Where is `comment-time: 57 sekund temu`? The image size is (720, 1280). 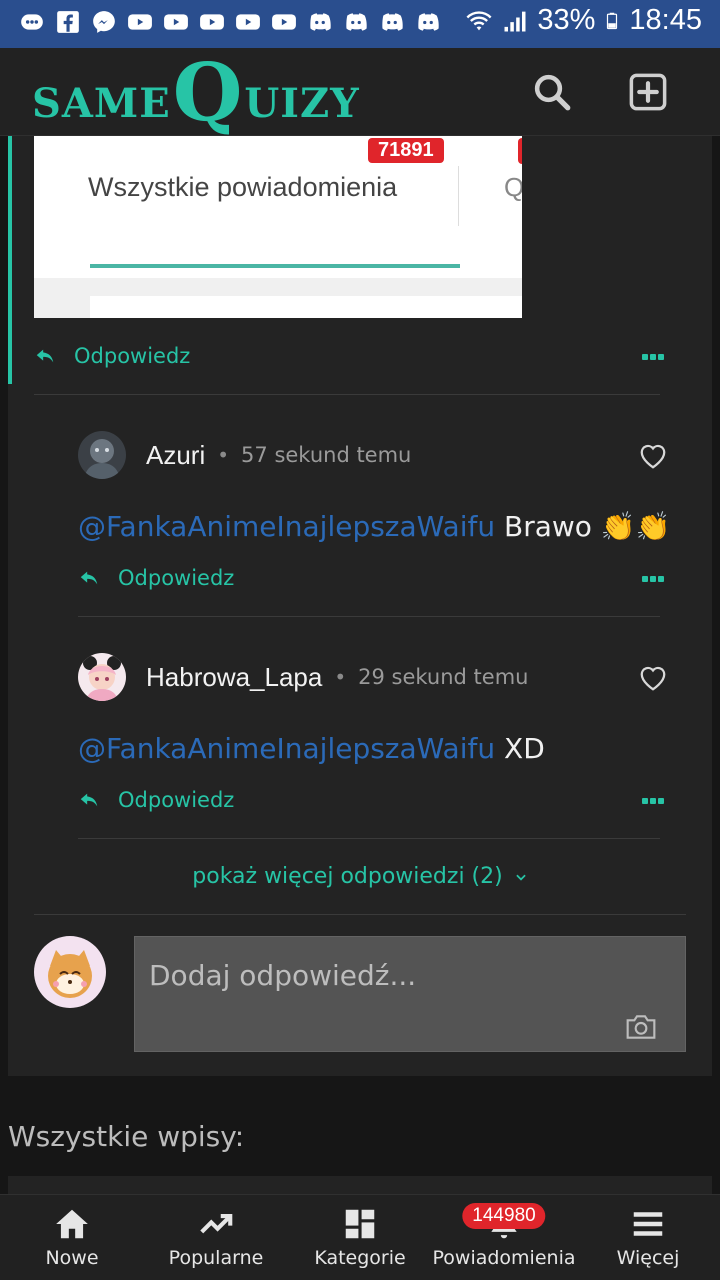 comment-time: 57 sekund temu is located at coordinates (326, 455).